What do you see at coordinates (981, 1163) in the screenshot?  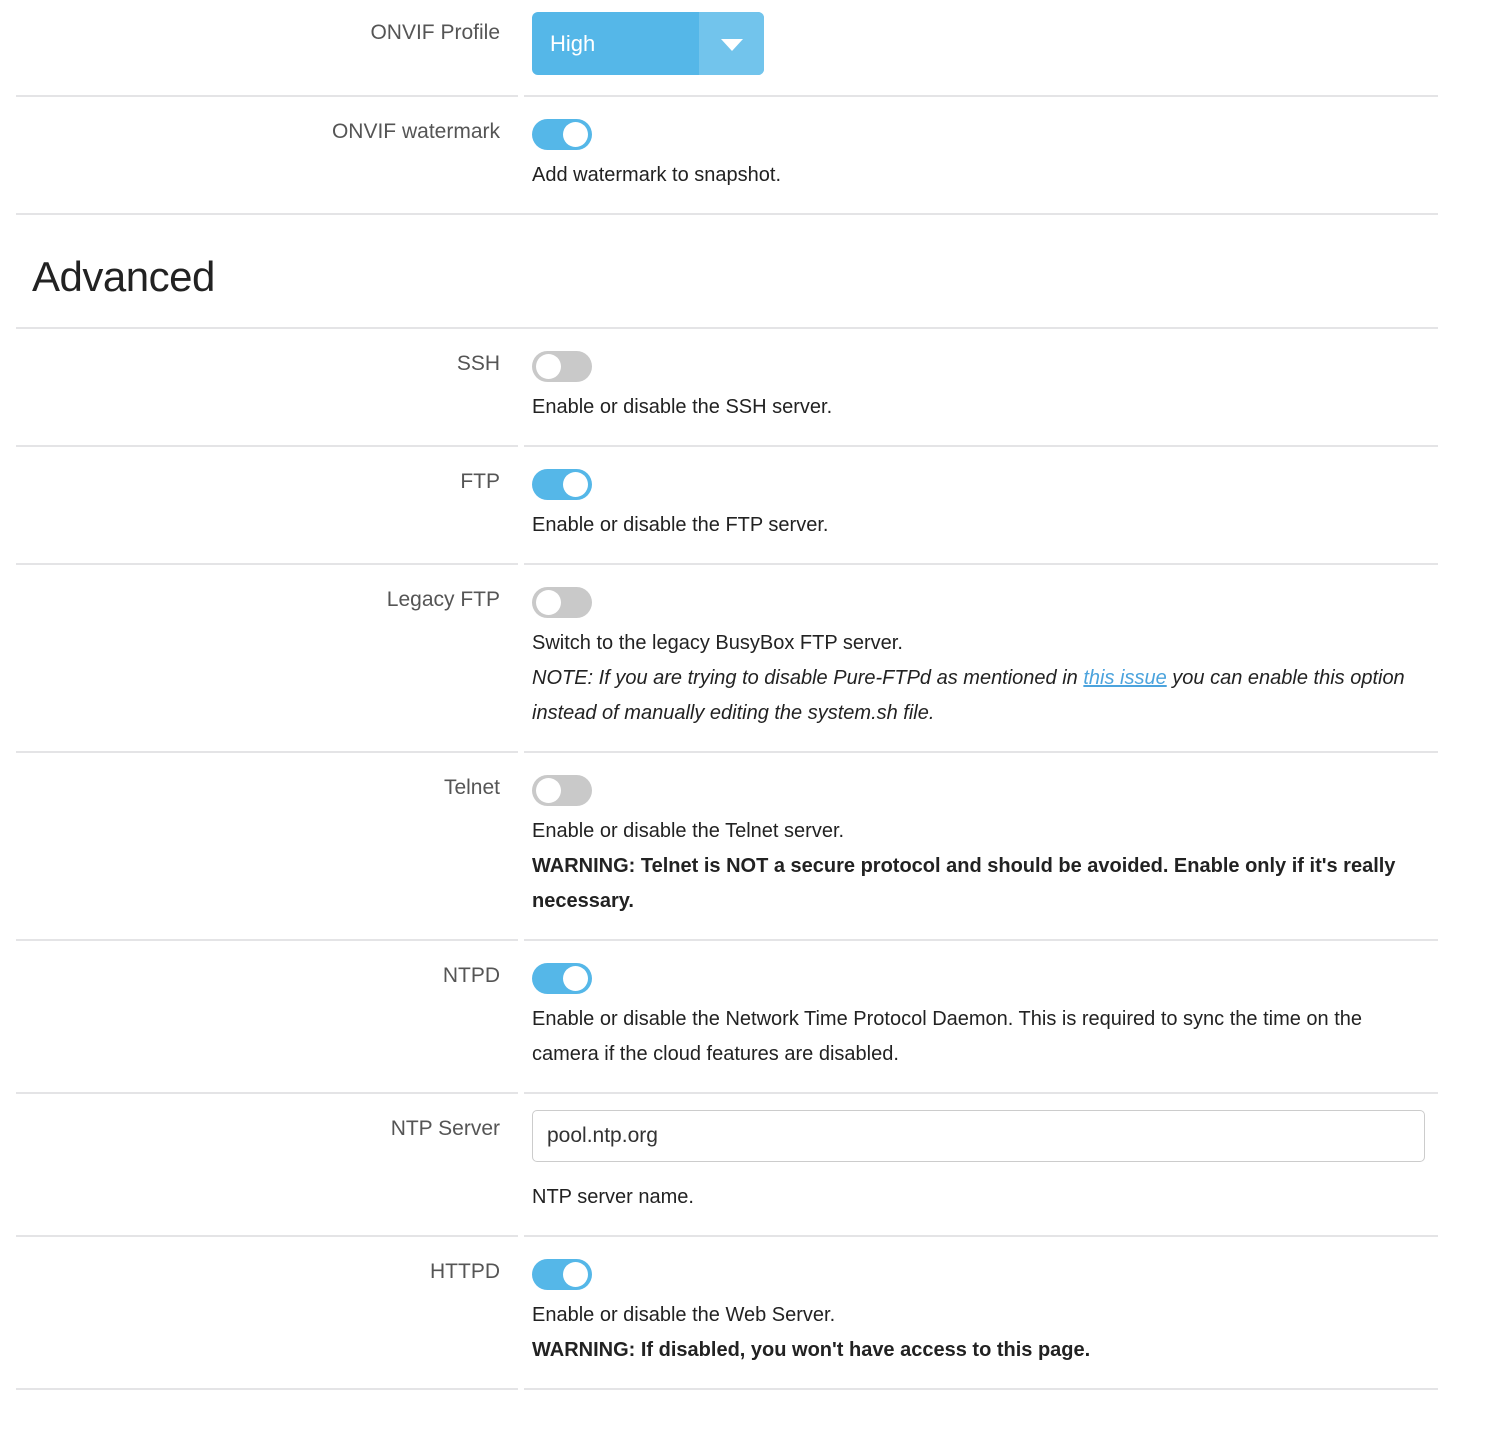 I see `field-ntp-server: NTP server name.` at bounding box center [981, 1163].